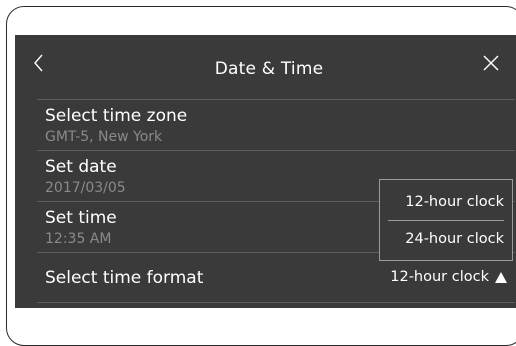 Image resolution: width=516 pixels, height=346 pixels. Describe the element at coordinates (104, 137) in the screenshot. I see `setting-value: GMT-5, New York` at that location.